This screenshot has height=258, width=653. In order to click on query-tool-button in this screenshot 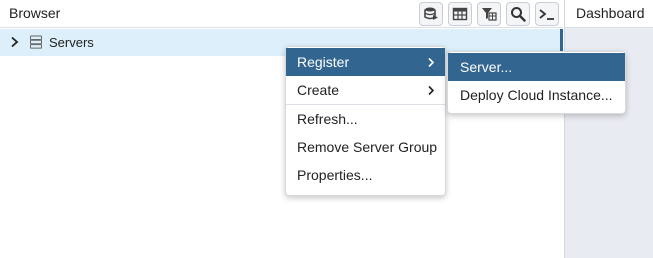, I will do `click(431, 14)`.